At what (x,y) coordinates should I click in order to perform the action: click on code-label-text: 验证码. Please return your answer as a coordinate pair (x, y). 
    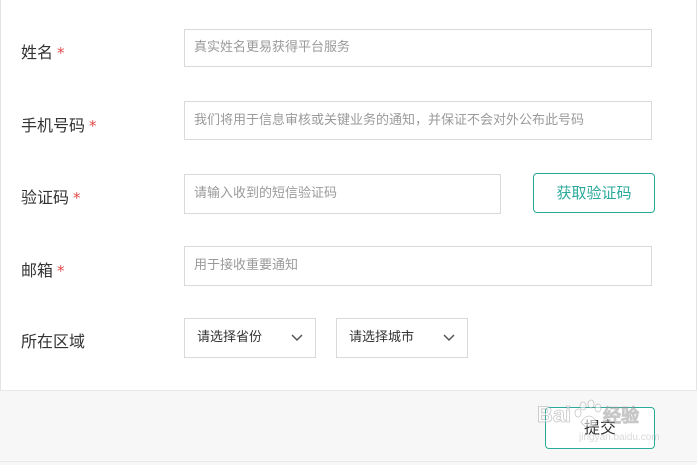
    Looking at the image, I should click on (45, 197).